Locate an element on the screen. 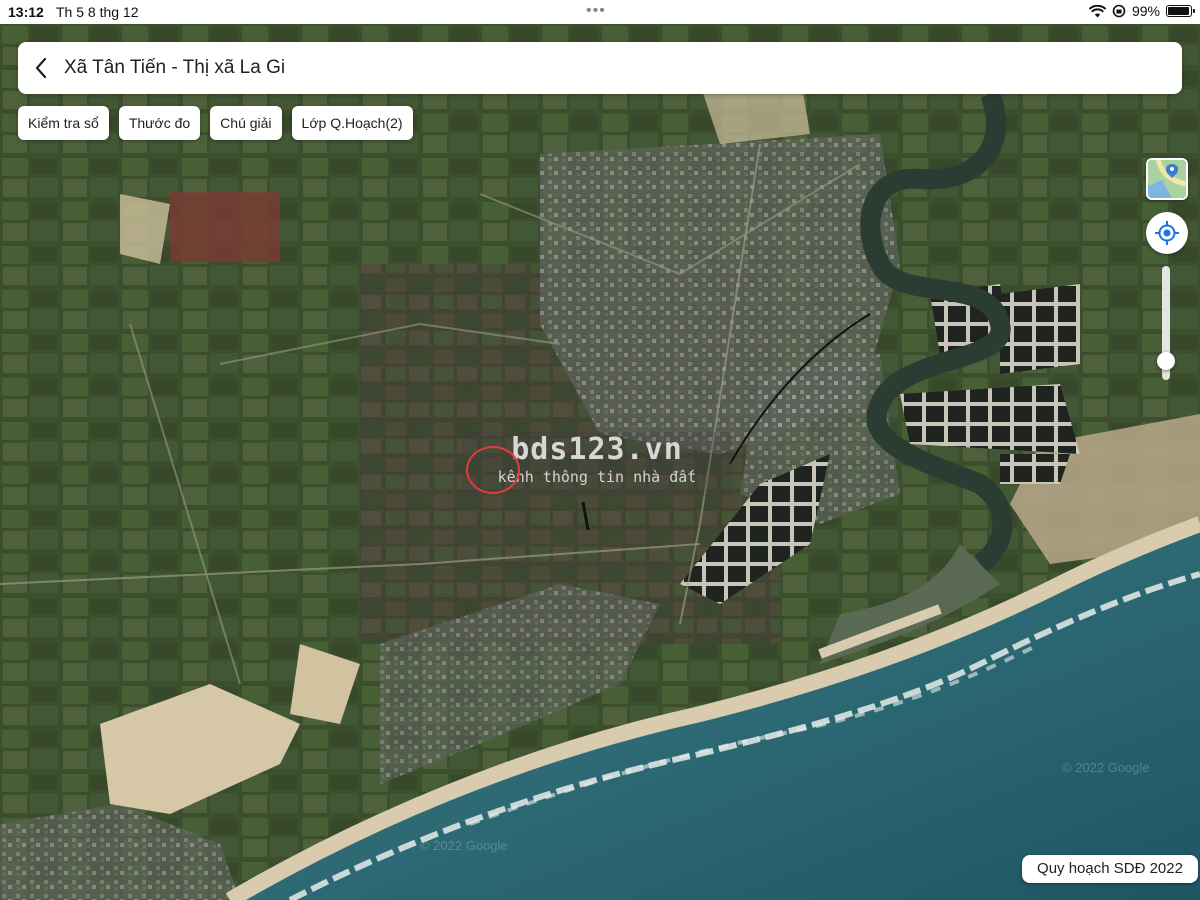 This screenshot has width=1200, height=900. my-location-button is located at coordinates (1167, 233).